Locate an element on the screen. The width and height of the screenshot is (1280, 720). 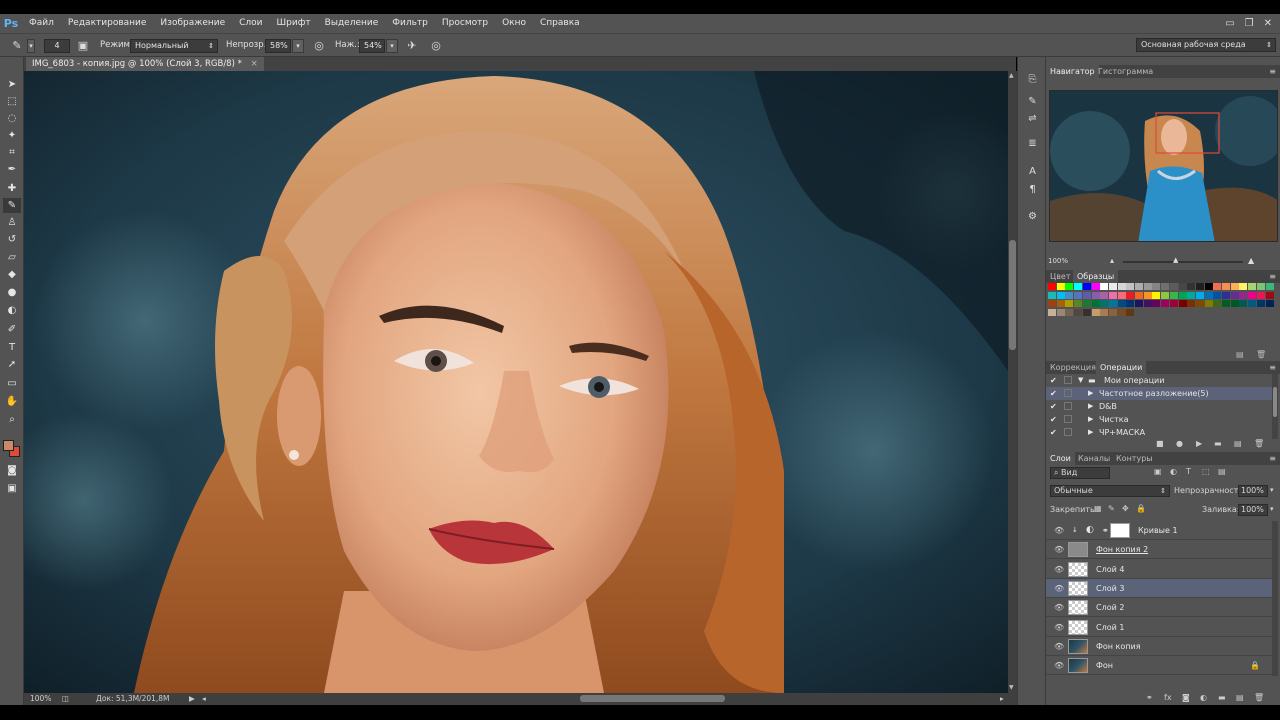
layer-row: 👁 ↓ ◐ ⚭ Кривые 1 is located at coordinates (1159, 530).